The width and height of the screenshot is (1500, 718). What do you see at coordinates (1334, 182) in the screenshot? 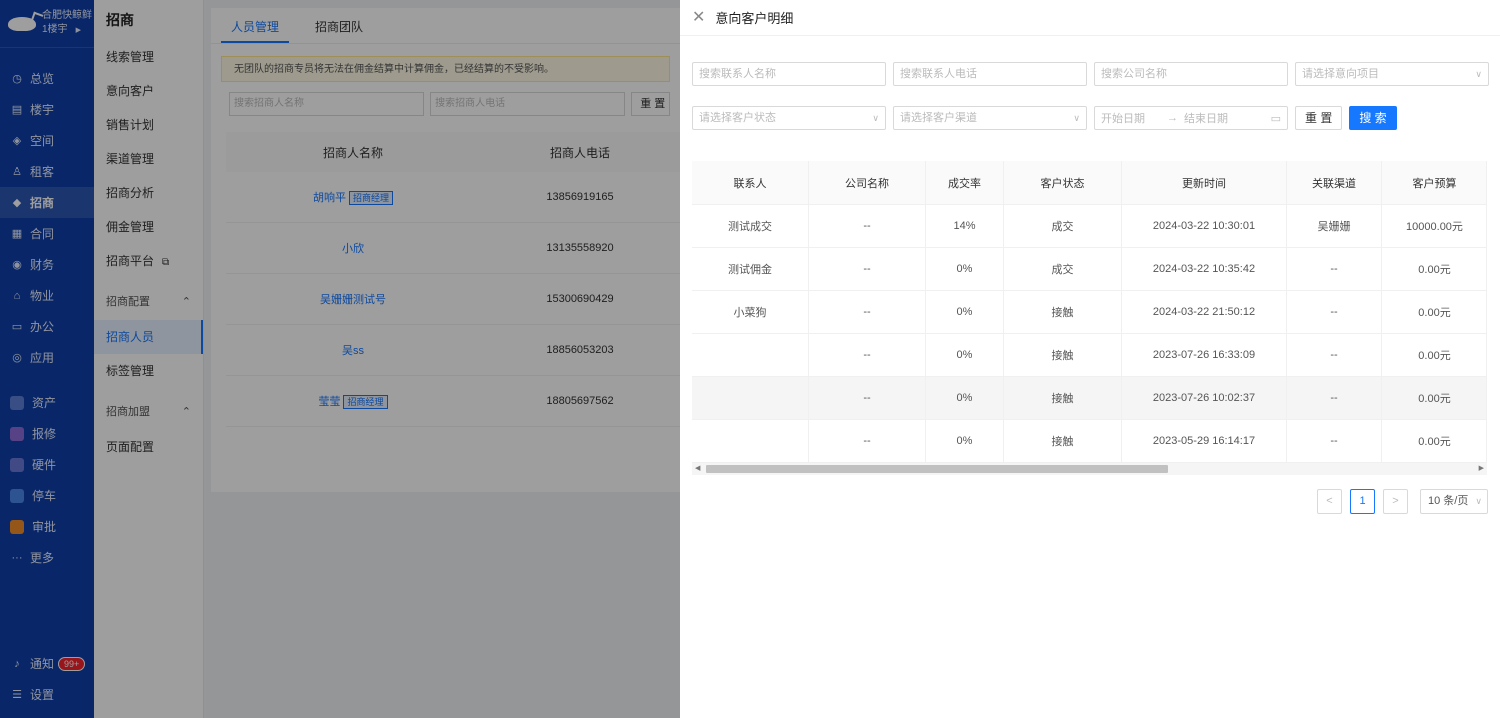
I see `col-channel: 关联渠道` at bounding box center [1334, 182].